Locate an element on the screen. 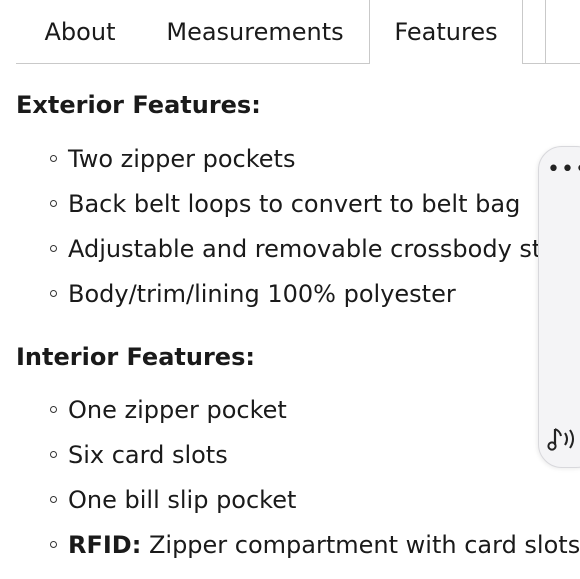  tab-bar: About Measurements Features is located at coordinates (290, 33).